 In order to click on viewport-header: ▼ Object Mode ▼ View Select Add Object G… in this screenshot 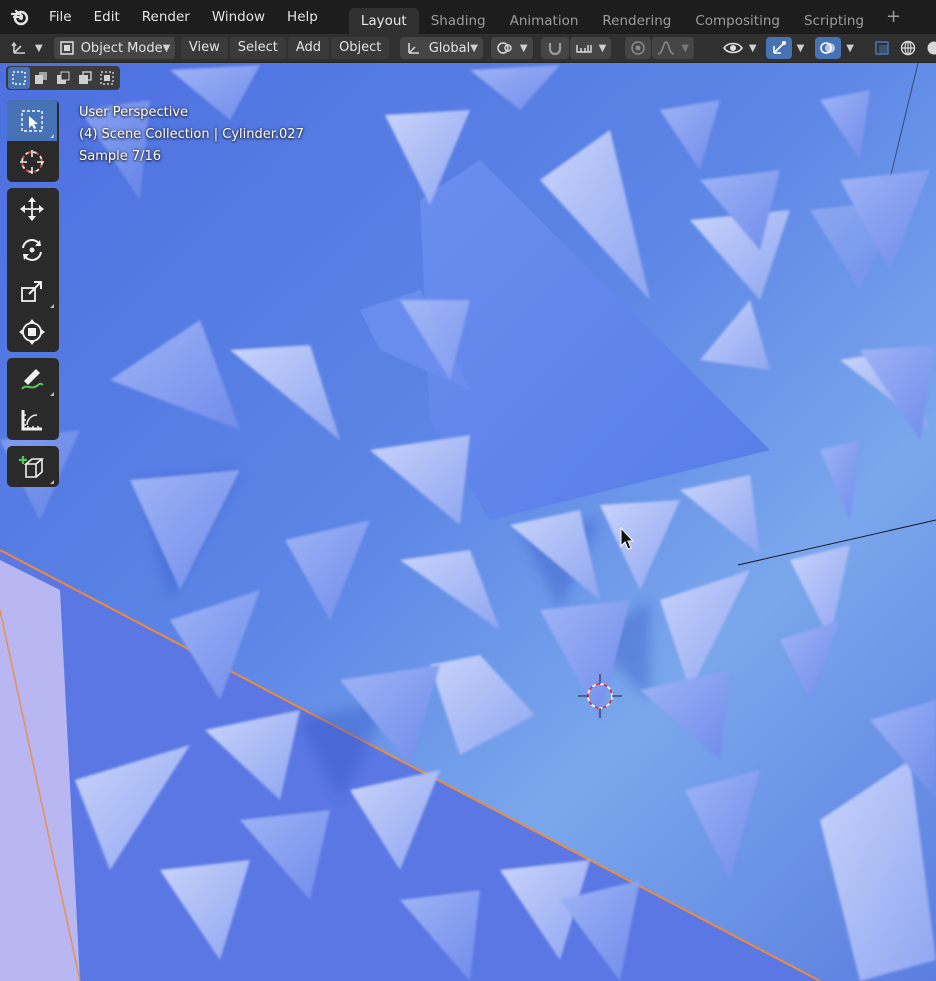, I will do `click(468, 48)`.